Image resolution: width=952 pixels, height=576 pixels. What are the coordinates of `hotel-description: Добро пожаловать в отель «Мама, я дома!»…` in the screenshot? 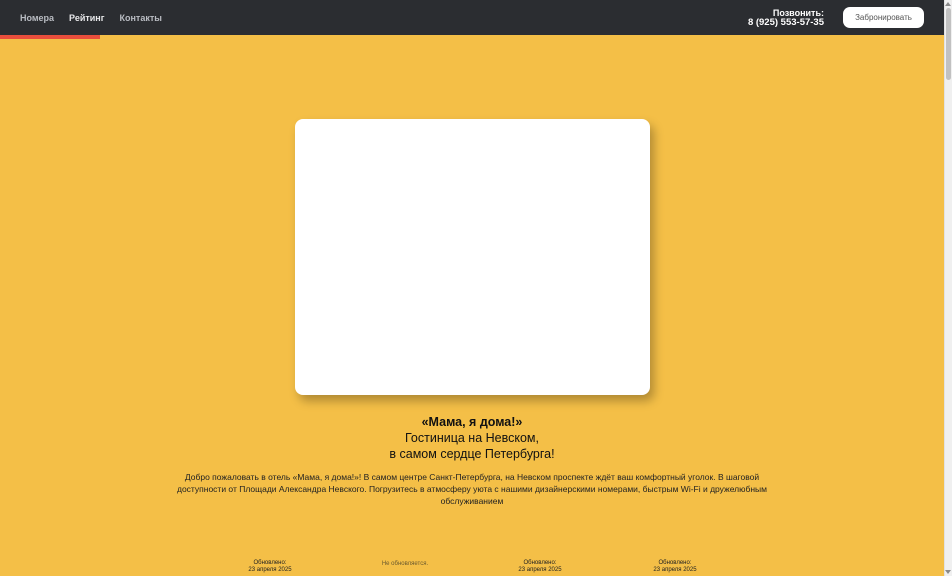 It's located at (472, 489).